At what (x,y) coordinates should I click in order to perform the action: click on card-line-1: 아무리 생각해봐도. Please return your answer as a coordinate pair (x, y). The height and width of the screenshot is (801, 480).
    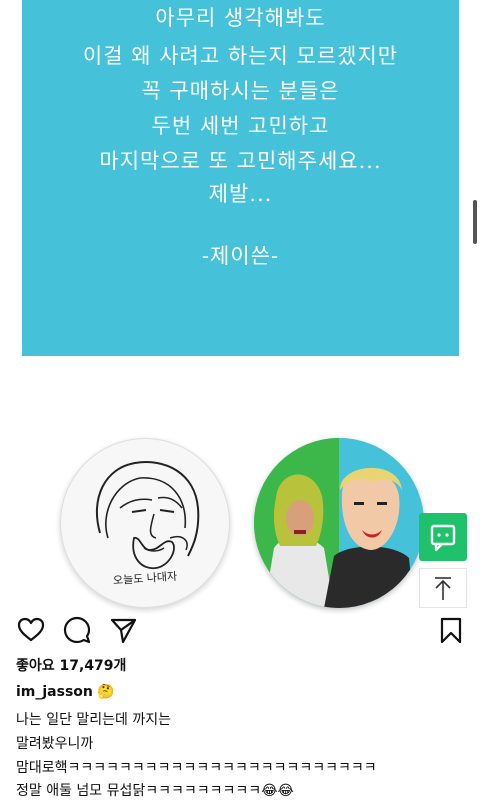
    Looking at the image, I should click on (240, 18).